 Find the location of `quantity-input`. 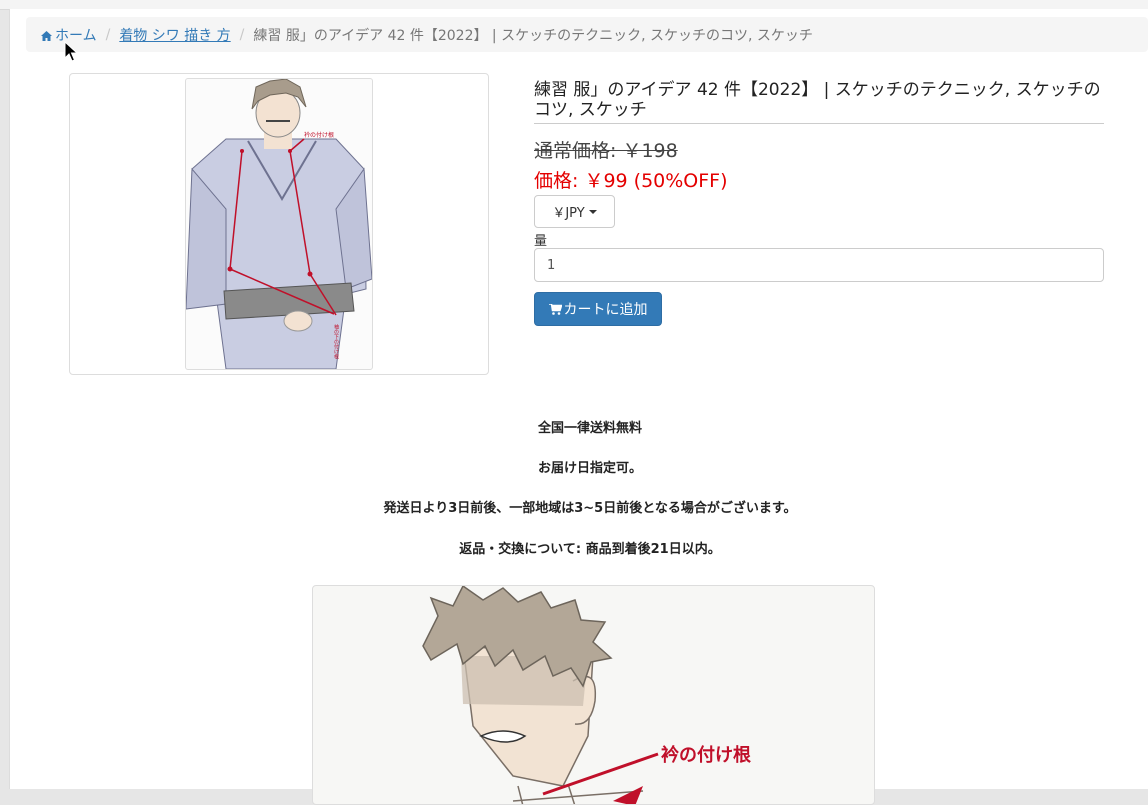

quantity-input is located at coordinates (819, 265).